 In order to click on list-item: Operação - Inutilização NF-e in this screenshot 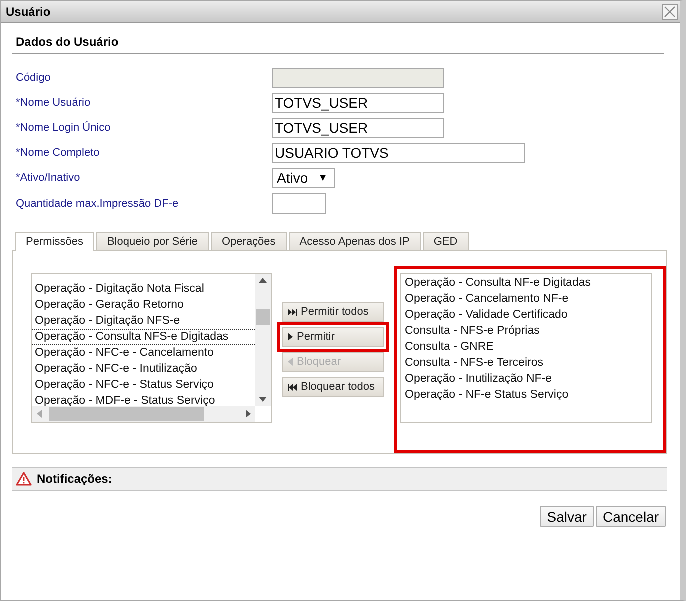, I will do `click(526, 379)`.